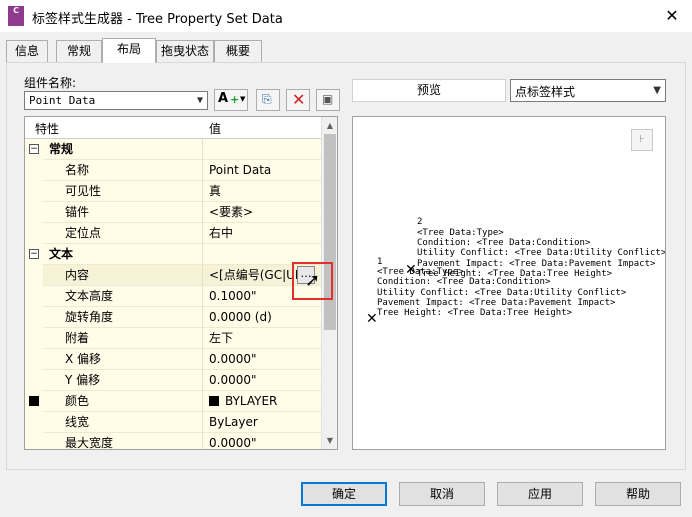  I want to click on delete-icon: ✕, so click(299, 99).